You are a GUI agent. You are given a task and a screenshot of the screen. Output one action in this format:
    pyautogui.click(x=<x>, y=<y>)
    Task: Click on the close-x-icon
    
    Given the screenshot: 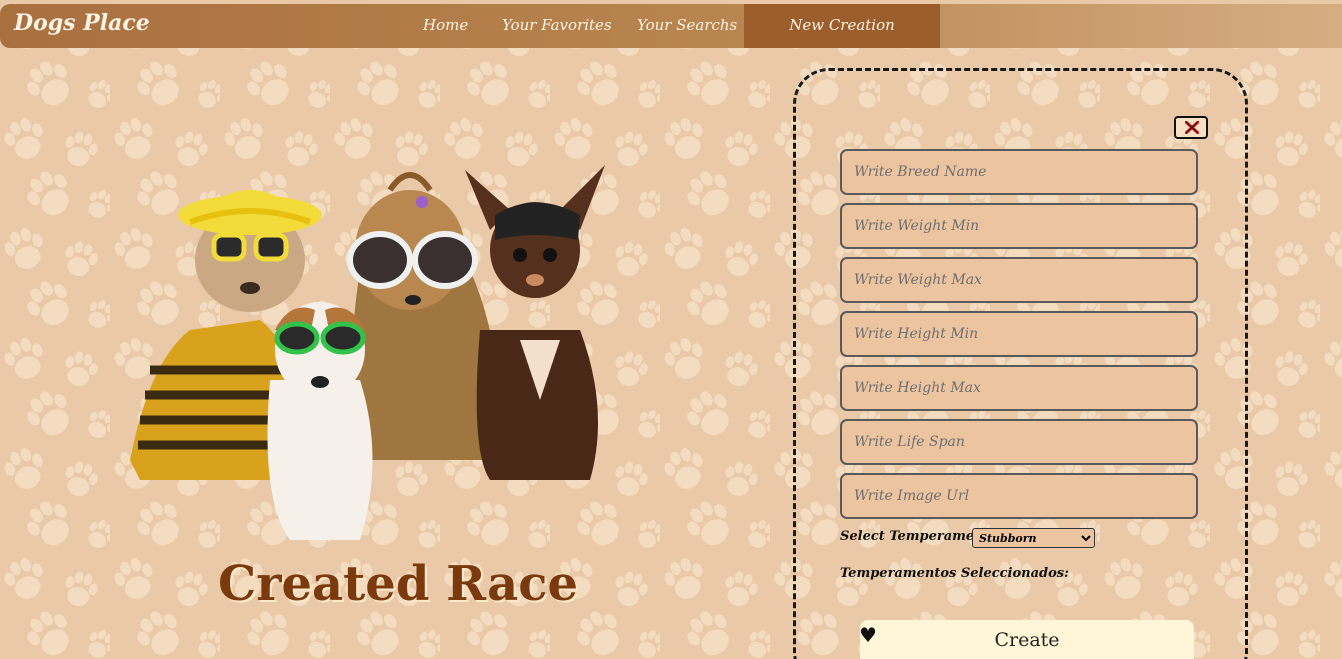 What is the action you would take?
    pyautogui.click(x=1192, y=127)
    